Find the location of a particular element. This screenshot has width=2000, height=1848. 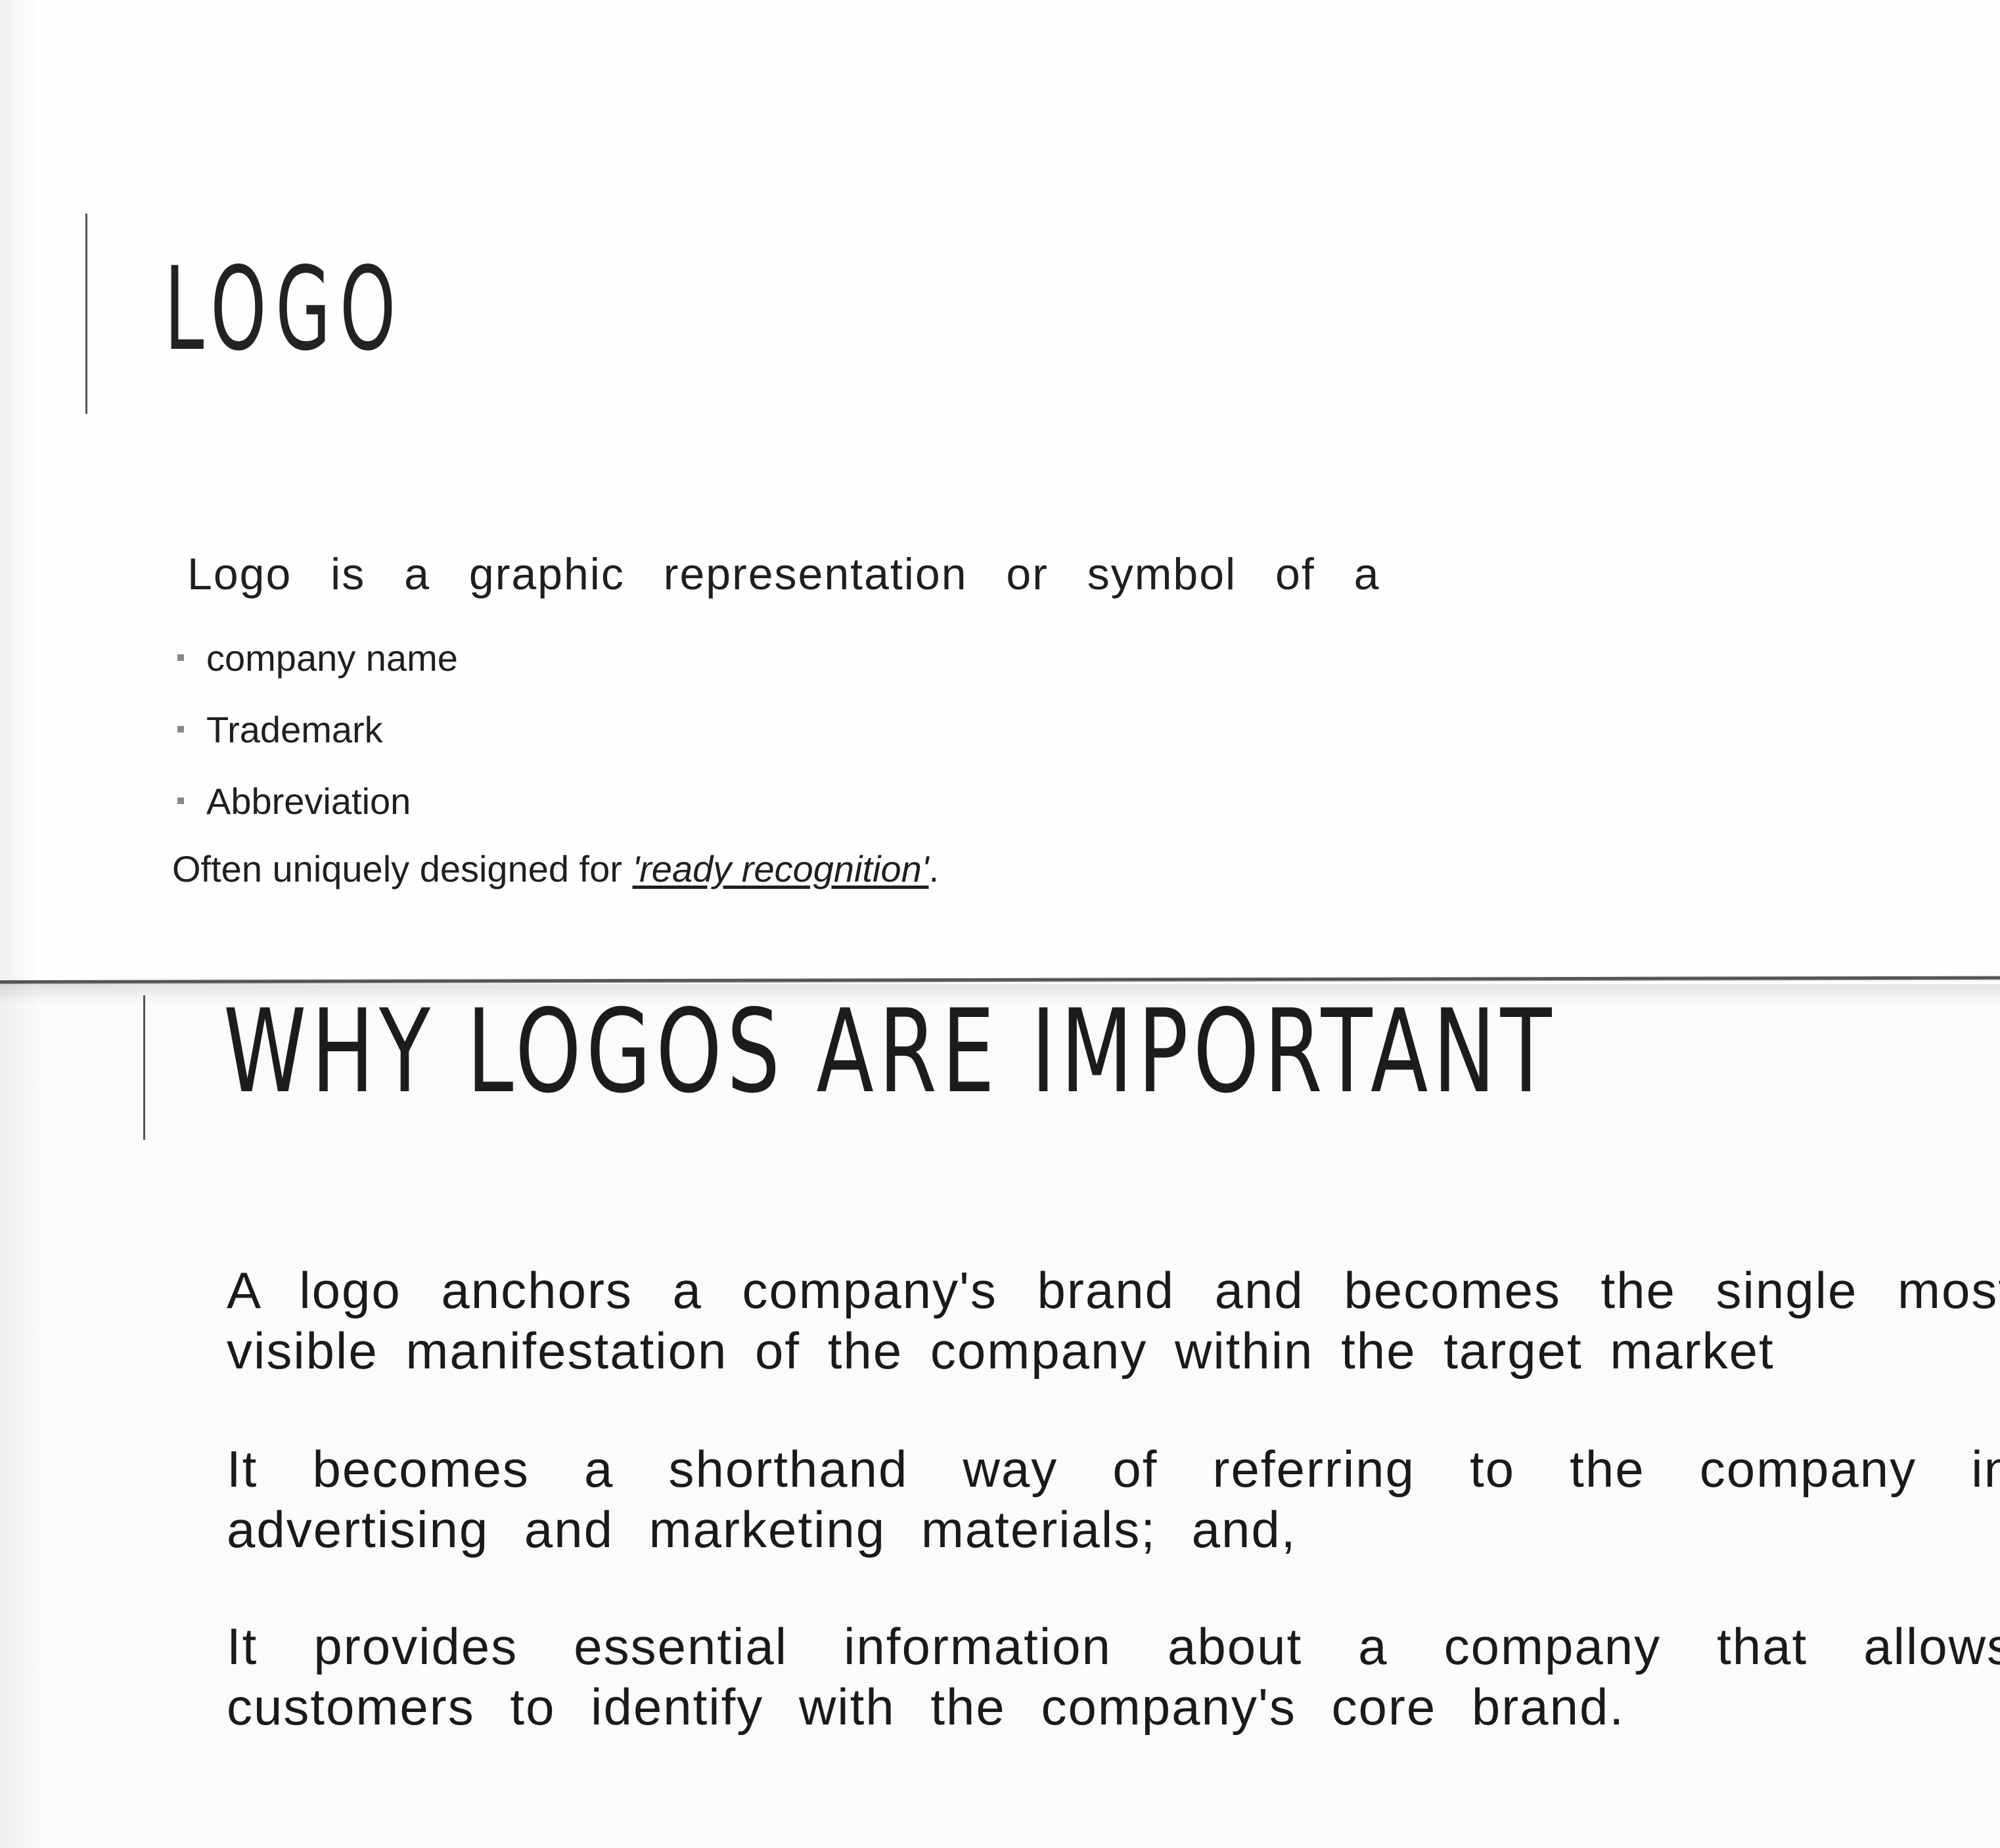

recognition-suffix: . is located at coordinates (934, 869).